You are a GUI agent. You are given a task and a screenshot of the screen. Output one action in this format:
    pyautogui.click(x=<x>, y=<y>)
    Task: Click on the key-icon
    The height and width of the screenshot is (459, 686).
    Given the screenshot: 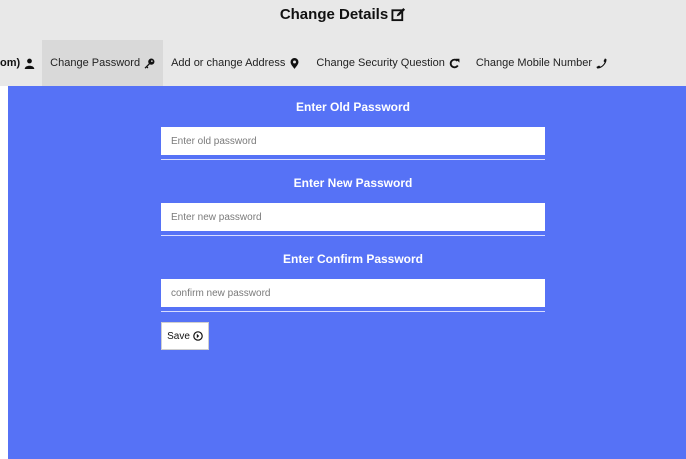 What is the action you would take?
    pyautogui.click(x=149, y=63)
    